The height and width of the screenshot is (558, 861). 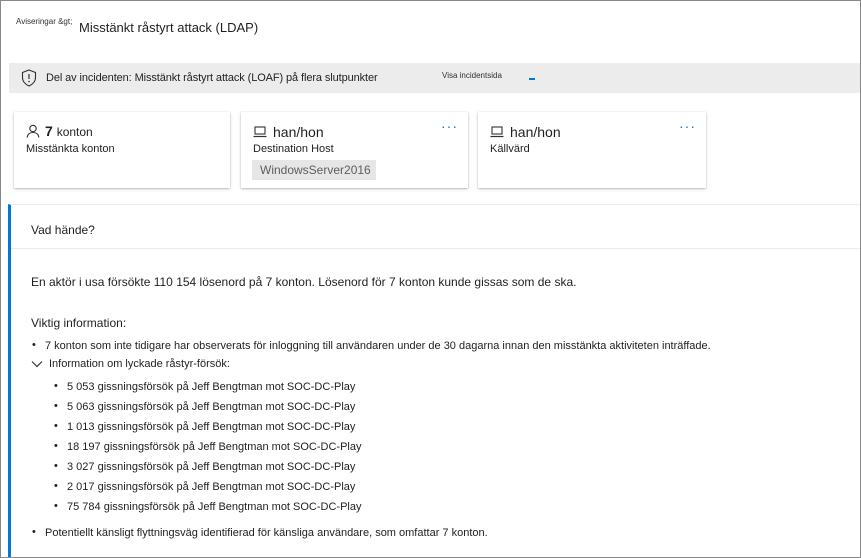 I want to click on accounts-count: 7 konton, so click(x=69, y=131).